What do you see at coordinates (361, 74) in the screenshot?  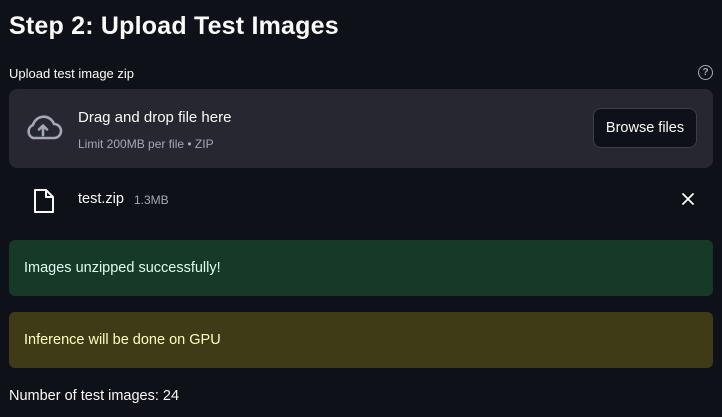 I see `uploader-label-row: Upload test image zip ?` at bounding box center [361, 74].